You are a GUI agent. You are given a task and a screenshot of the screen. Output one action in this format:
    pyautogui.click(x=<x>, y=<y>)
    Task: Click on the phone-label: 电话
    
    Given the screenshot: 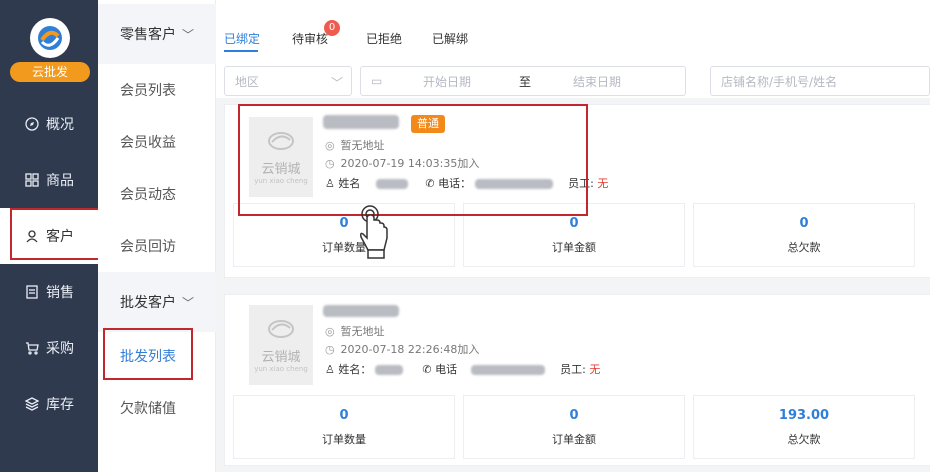 What is the action you would take?
    pyautogui.click(x=446, y=369)
    